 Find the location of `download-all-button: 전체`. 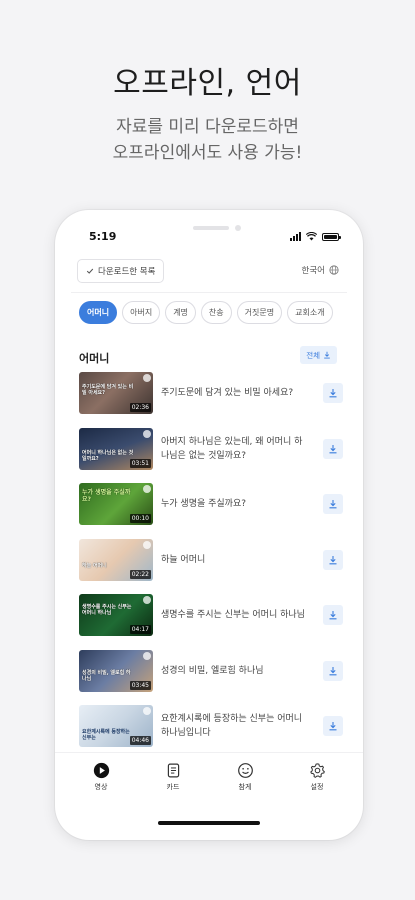

download-all-button: 전체 is located at coordinates (318, 355).